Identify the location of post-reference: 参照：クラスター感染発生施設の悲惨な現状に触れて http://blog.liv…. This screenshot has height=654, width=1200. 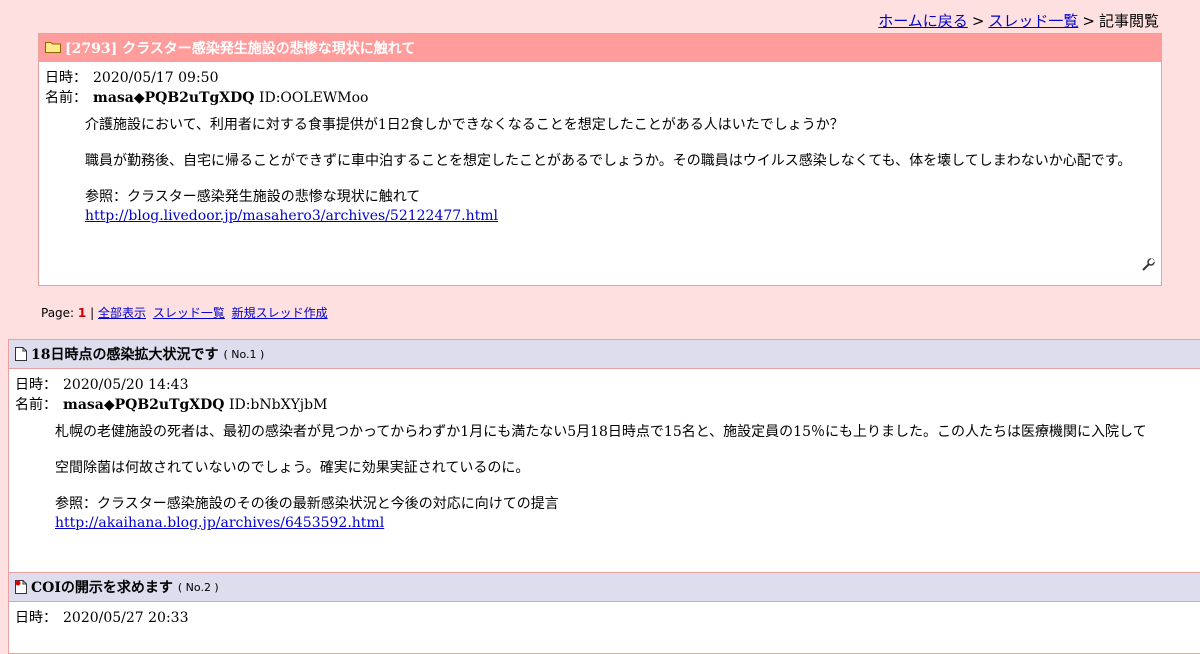
(620, 207).